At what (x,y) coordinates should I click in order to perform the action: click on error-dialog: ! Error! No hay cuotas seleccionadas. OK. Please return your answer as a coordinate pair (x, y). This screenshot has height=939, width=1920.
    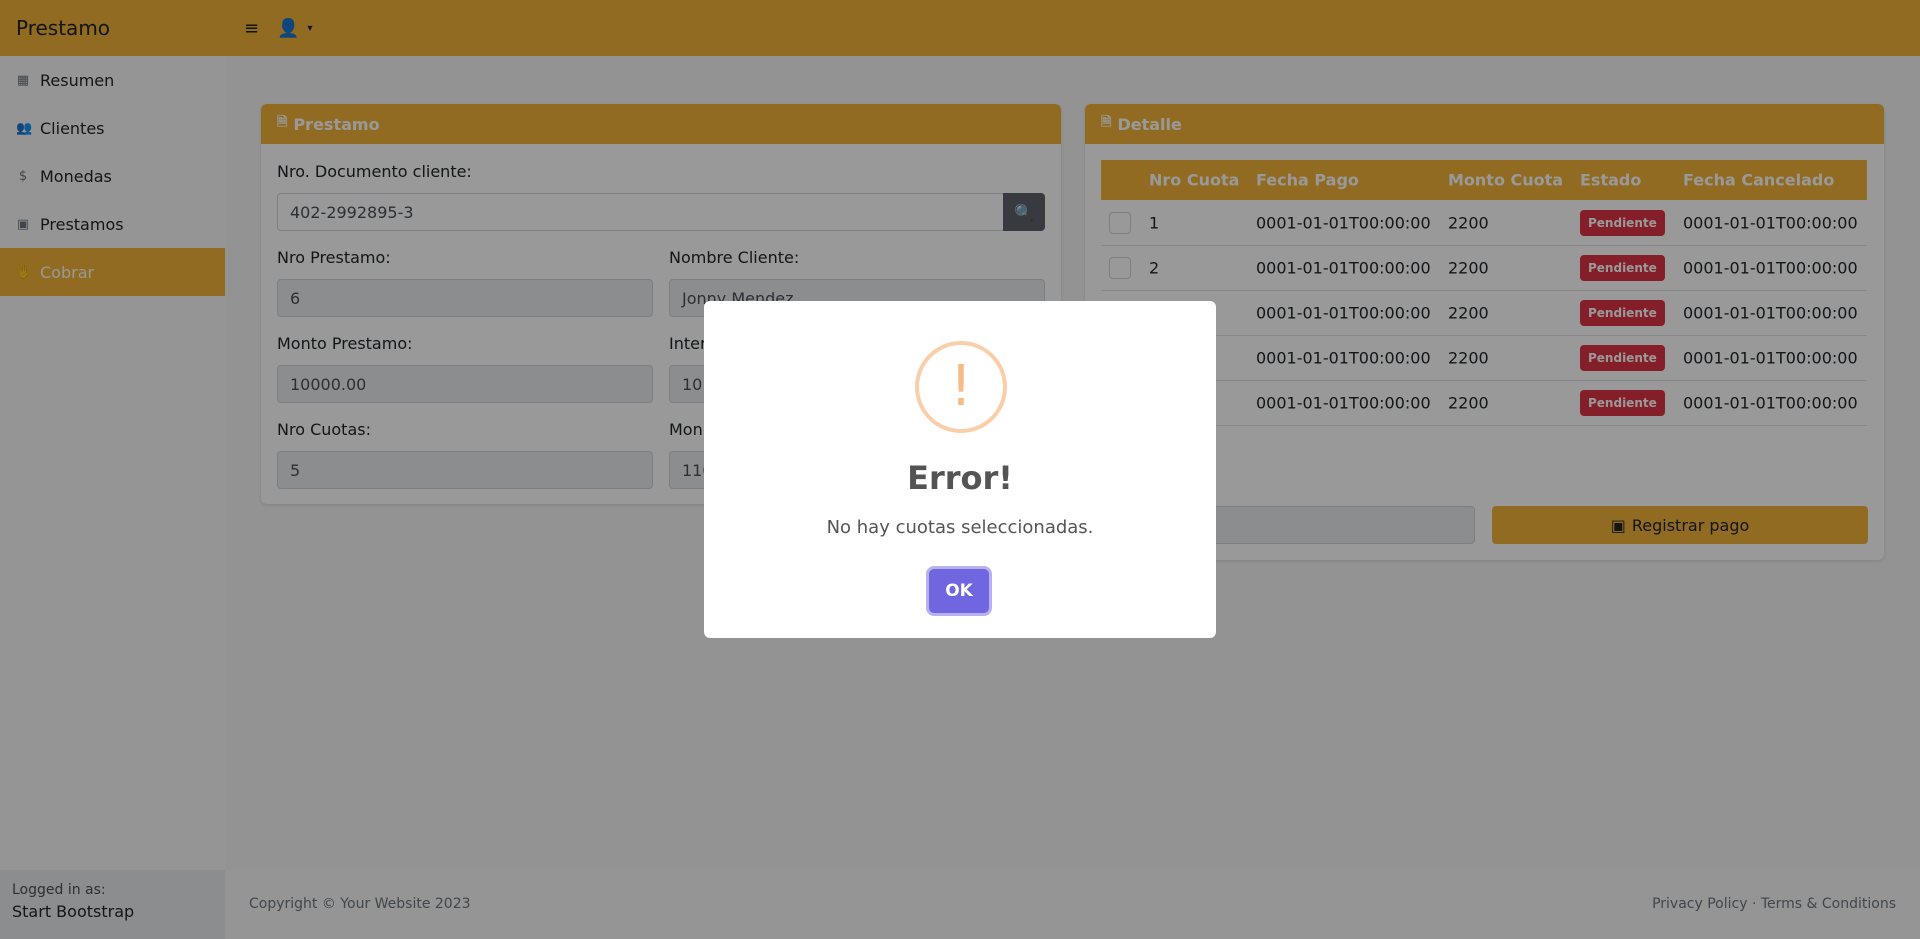
    Looking at the image, I should click on (960, 469).